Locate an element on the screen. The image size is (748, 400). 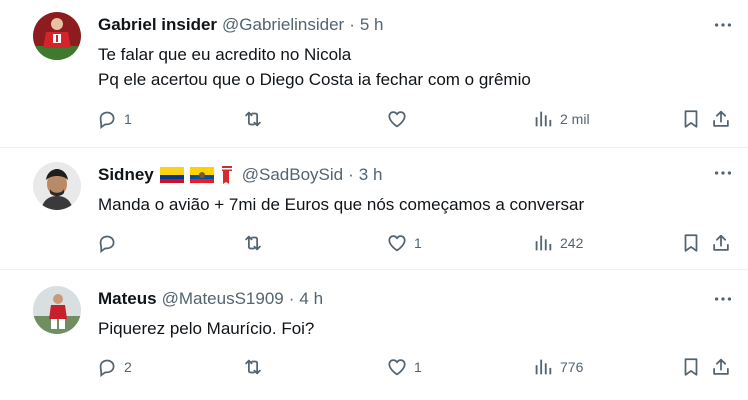
author-name: Mateus is located at coordinates (127, 299).